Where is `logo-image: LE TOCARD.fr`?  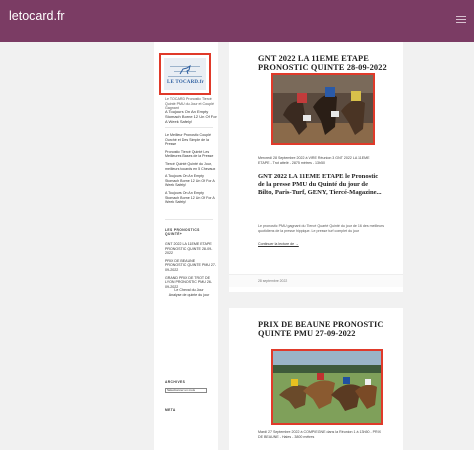
logo-image: LE TOCARD.fr is located at coordinates (185, 74).